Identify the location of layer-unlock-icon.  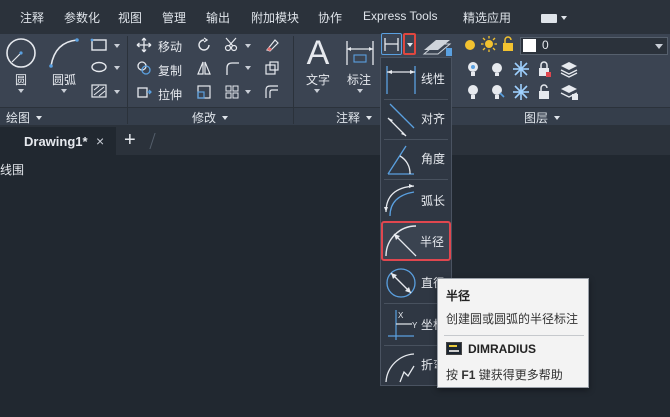
(544, 92).